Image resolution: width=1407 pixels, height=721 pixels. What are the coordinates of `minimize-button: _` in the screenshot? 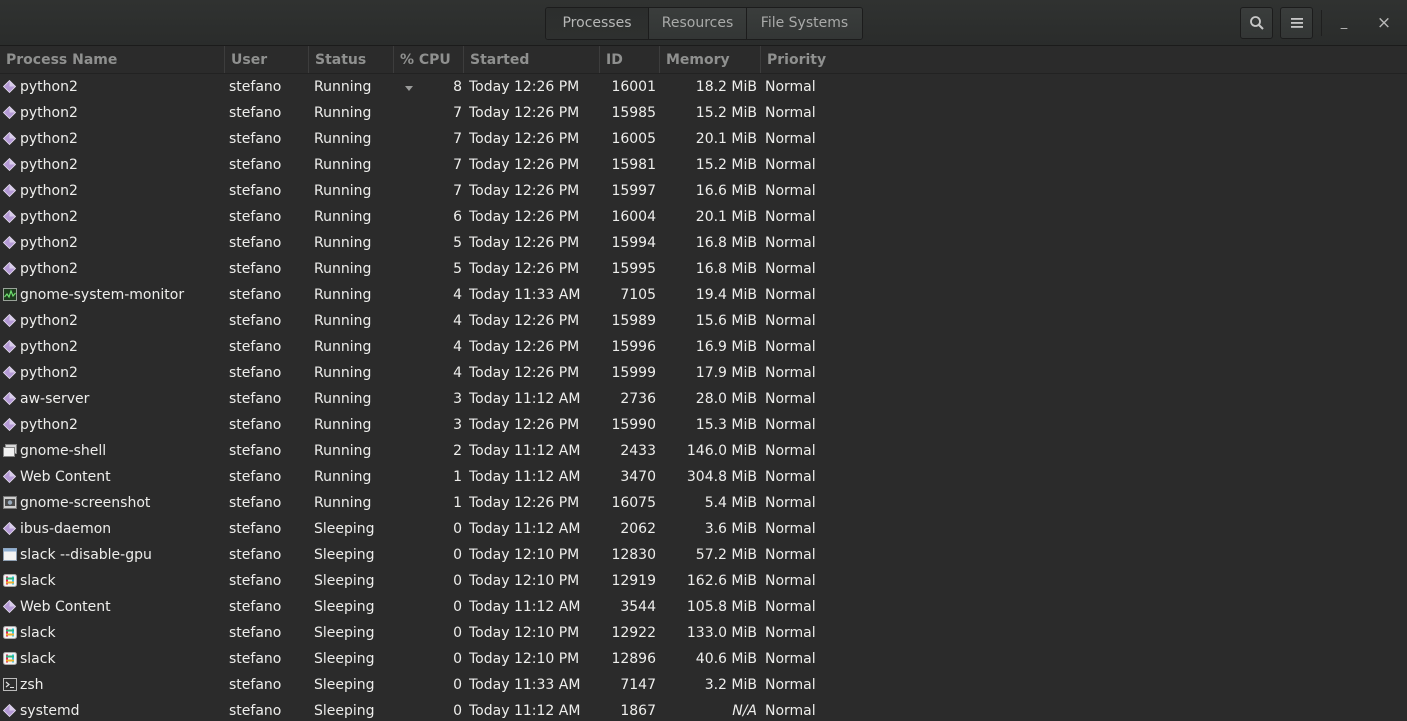 It's located at (1344, 23).